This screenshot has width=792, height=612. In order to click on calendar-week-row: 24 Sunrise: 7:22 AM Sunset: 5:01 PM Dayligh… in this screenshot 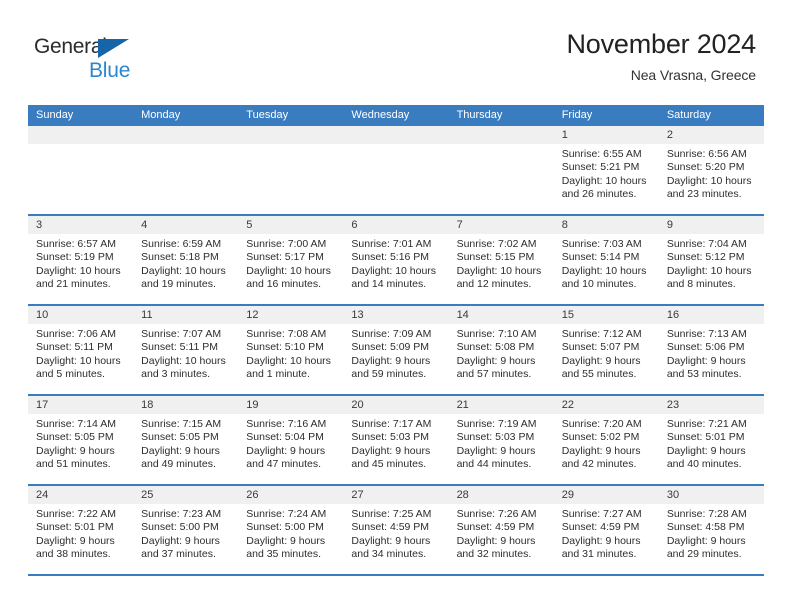, I will do `click(396, 531)`.